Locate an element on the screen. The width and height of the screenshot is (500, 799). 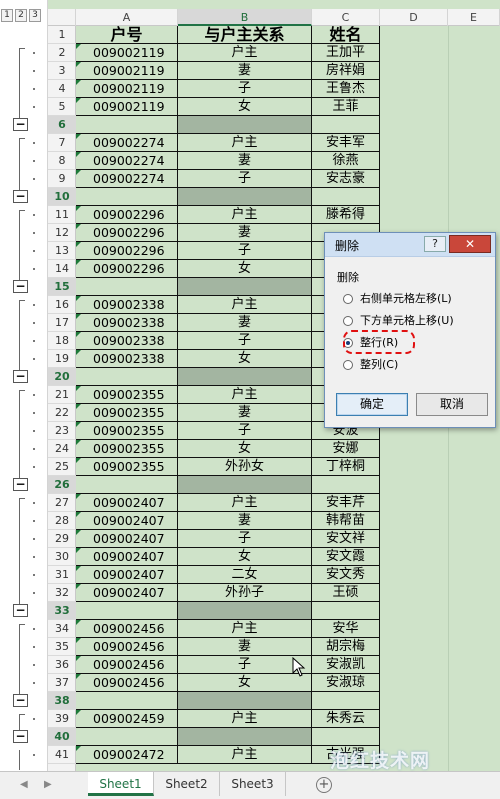
tab-scroll-right-icon: ▶ is located at coordinates (48, 784).